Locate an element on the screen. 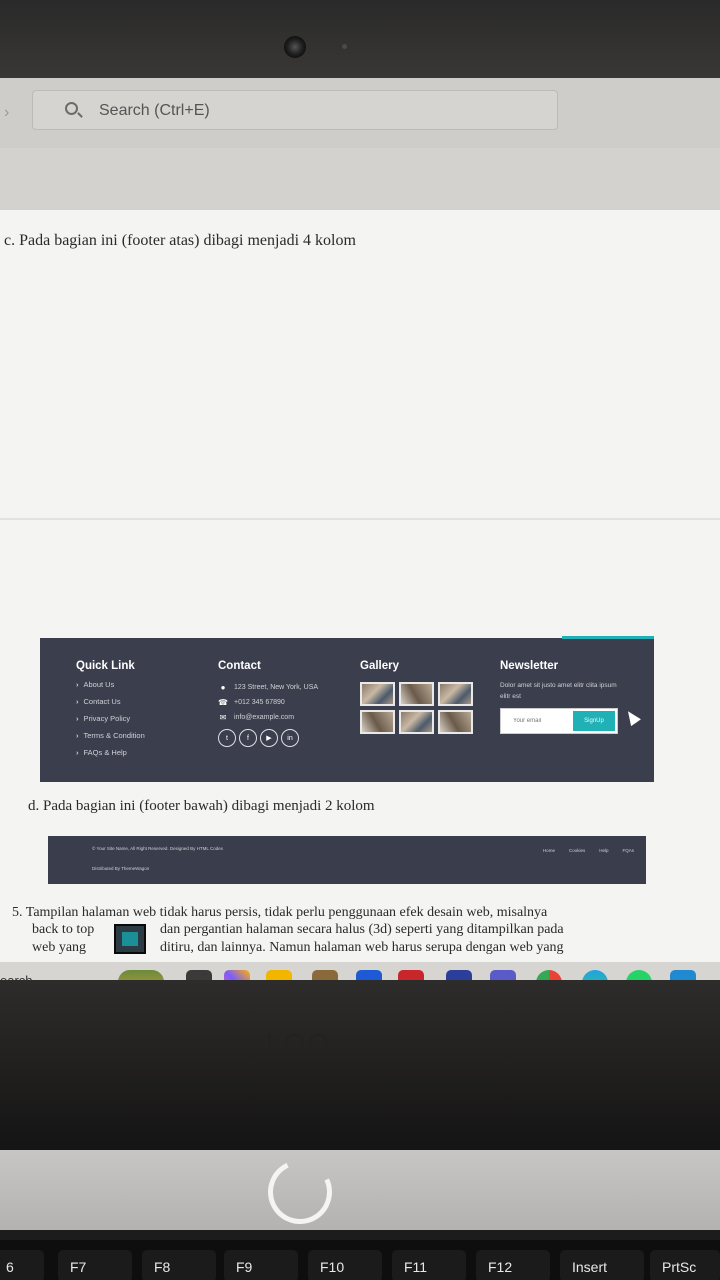 Image resolution: width=720 pixels, height=1280 pixels. newsletter-form: SignUp is located at coordinates (559, 721).